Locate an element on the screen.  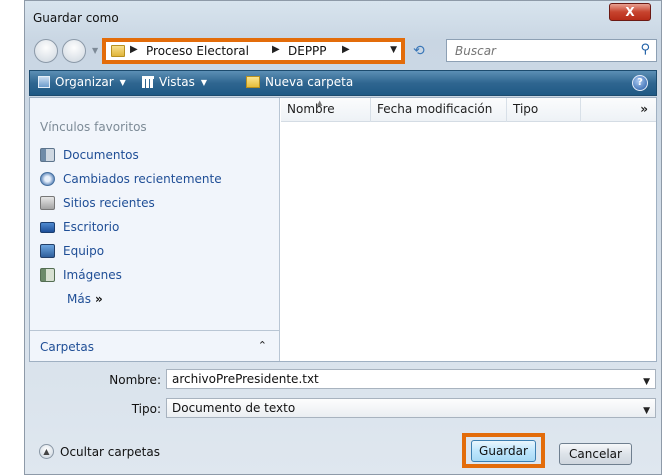
recent-pages-chevron-icon: ▼ is located at coordinates (95, 50).